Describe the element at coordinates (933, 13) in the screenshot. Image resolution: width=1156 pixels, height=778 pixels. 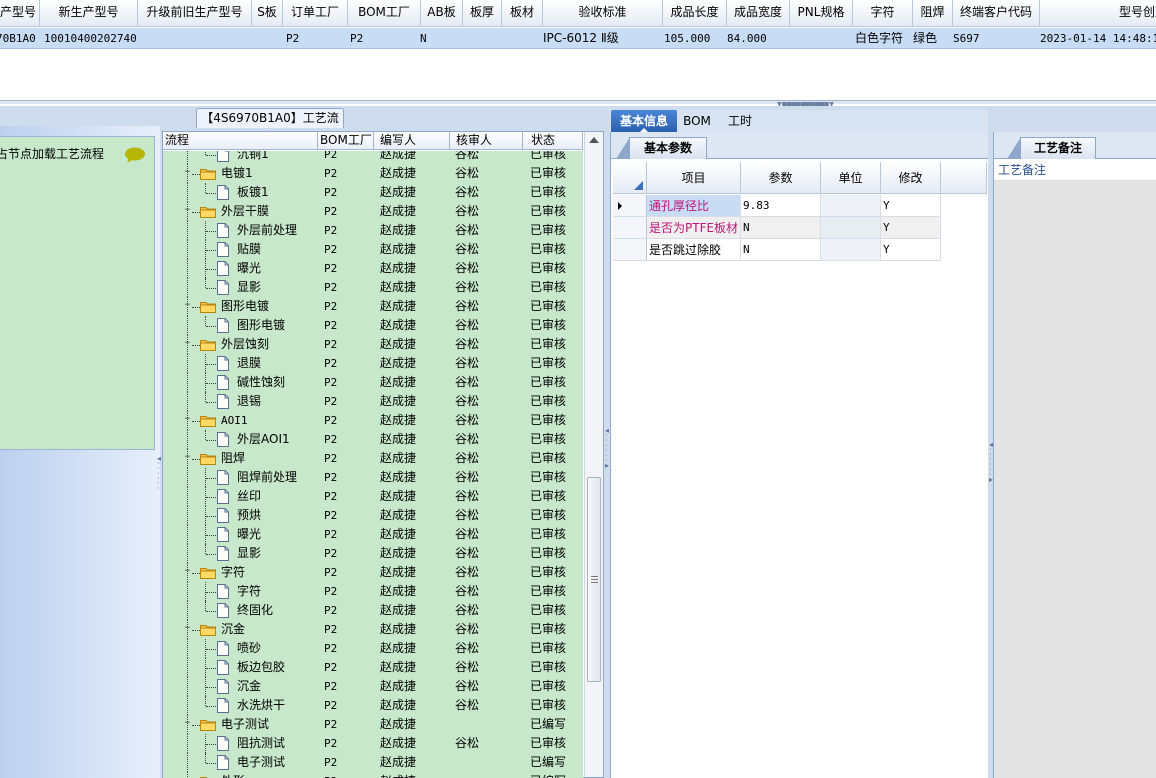
I see `order-col-14: 阻焊` at that location.